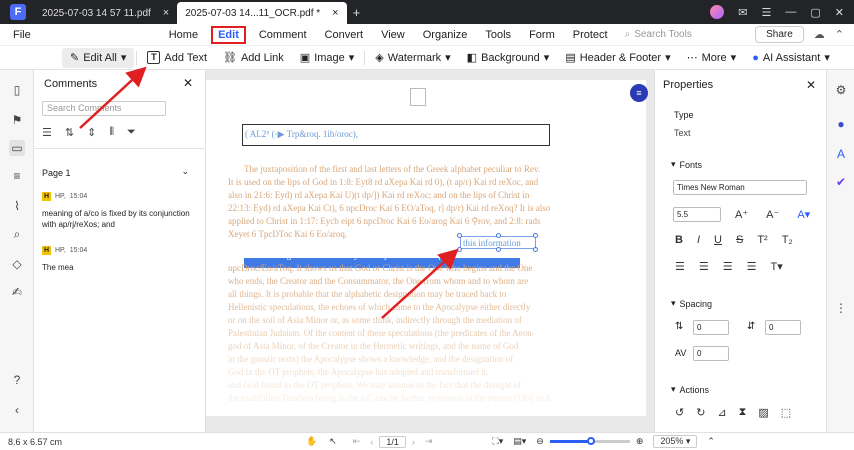 The width and height of the screenshot is (854, 450). Describe the element at coordinates (728, 266) in the screenshot. I see `align-right-icon: ☰` at that location.